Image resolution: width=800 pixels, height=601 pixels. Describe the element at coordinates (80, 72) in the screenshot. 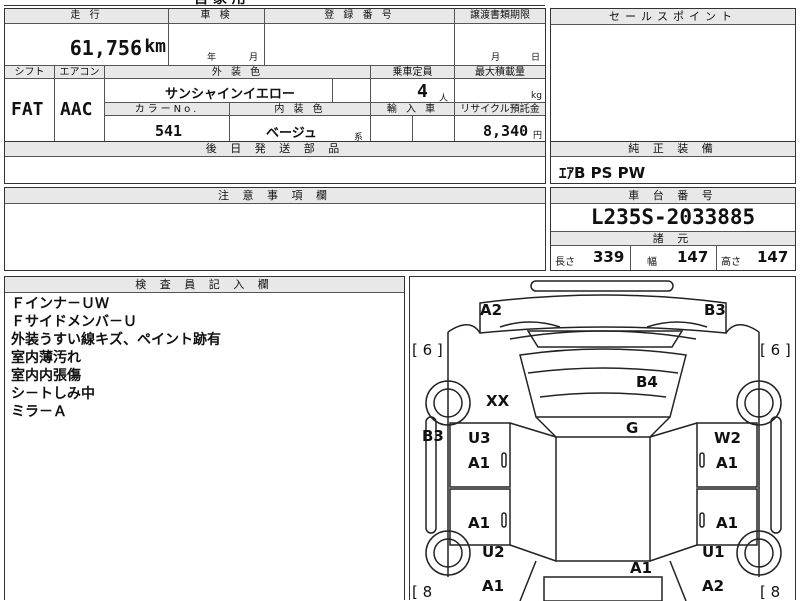

I see `aircon-label: エアコン` at that location.